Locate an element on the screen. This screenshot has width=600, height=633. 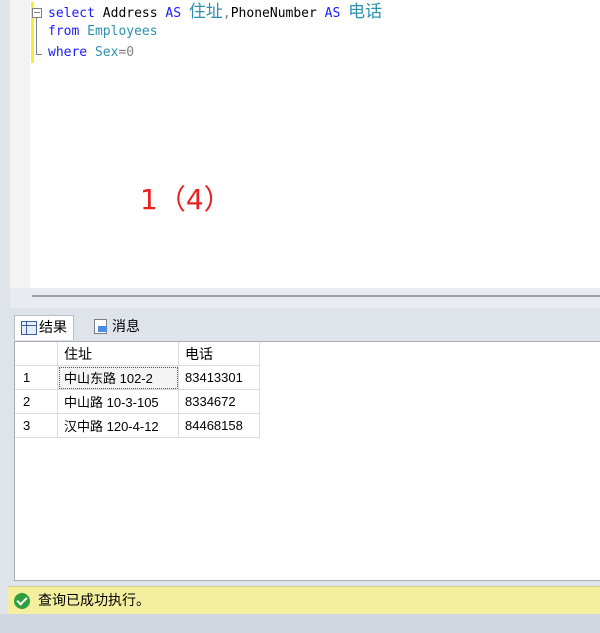
results-tabs: 结果 消息 is located at coordinates (305, 327).